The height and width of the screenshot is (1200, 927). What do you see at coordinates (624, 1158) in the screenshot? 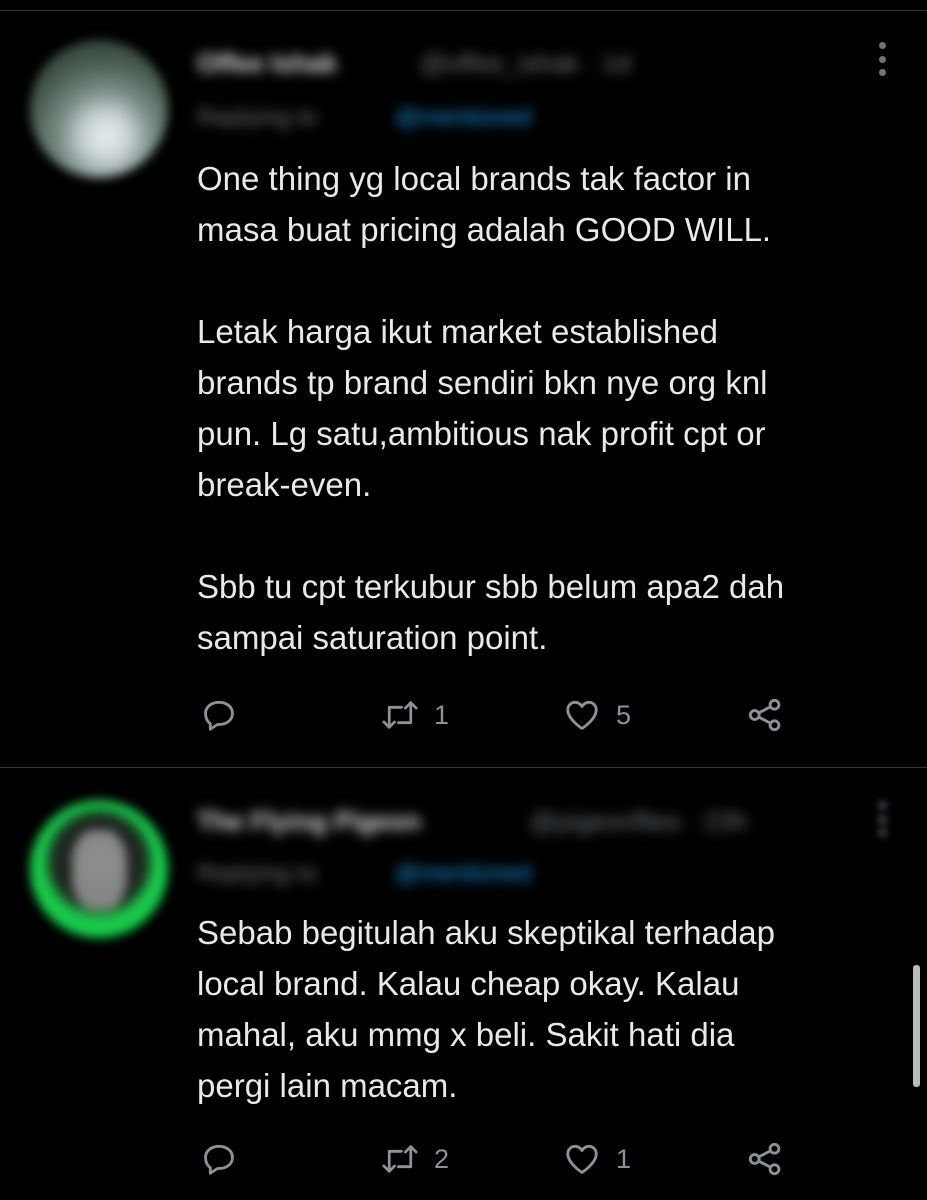
I see `like-count: 1` at bounding box center [624, 1158].